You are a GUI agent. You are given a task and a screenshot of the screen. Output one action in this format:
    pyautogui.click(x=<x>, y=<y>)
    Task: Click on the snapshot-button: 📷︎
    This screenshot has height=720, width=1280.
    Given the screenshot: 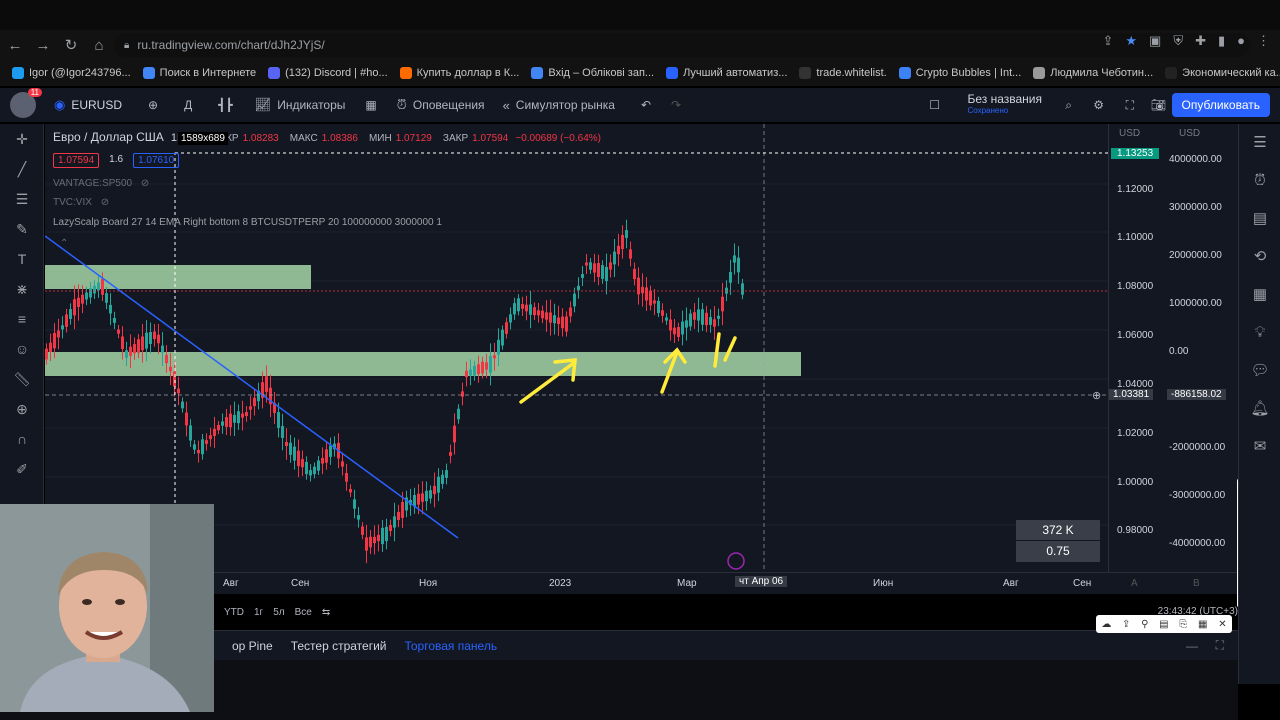 What is the action you would take?
    pyautogui.click(x=1158, y=105)
    